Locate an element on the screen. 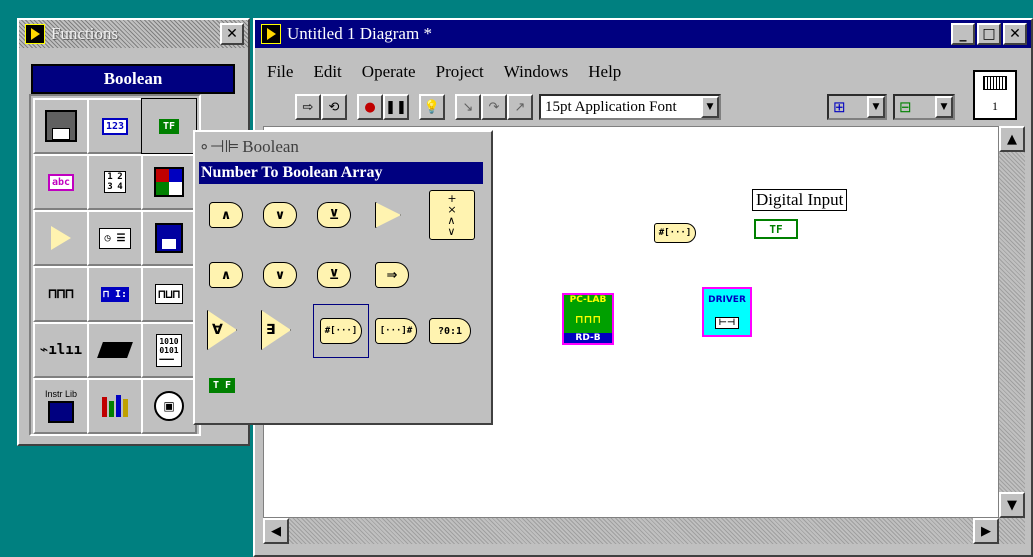 The image size is (1033, 557). math-icon: ⌁ılıı is located at coordinates (61, 350).